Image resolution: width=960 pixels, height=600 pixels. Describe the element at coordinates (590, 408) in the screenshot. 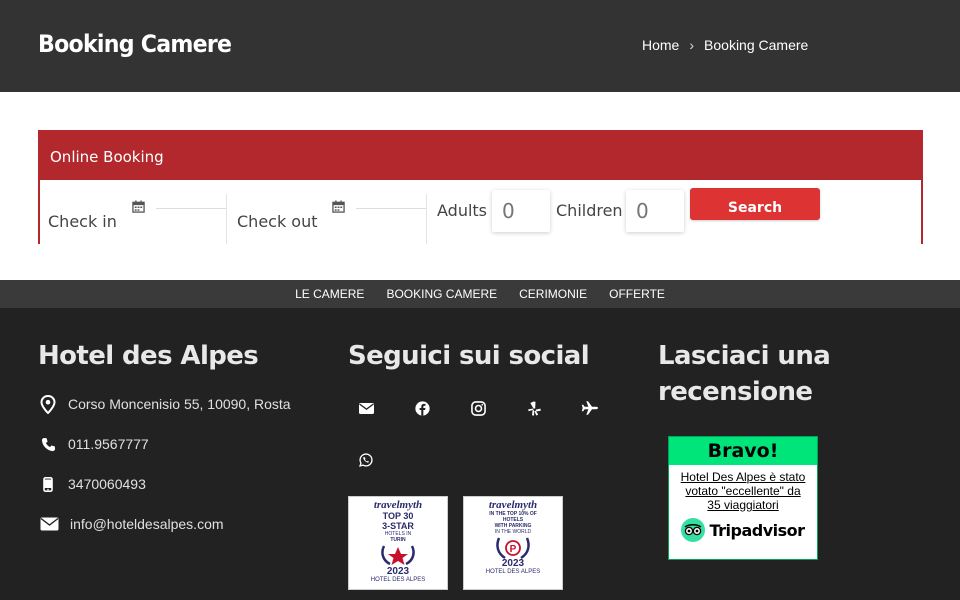

I see `plane-icon` at that location.